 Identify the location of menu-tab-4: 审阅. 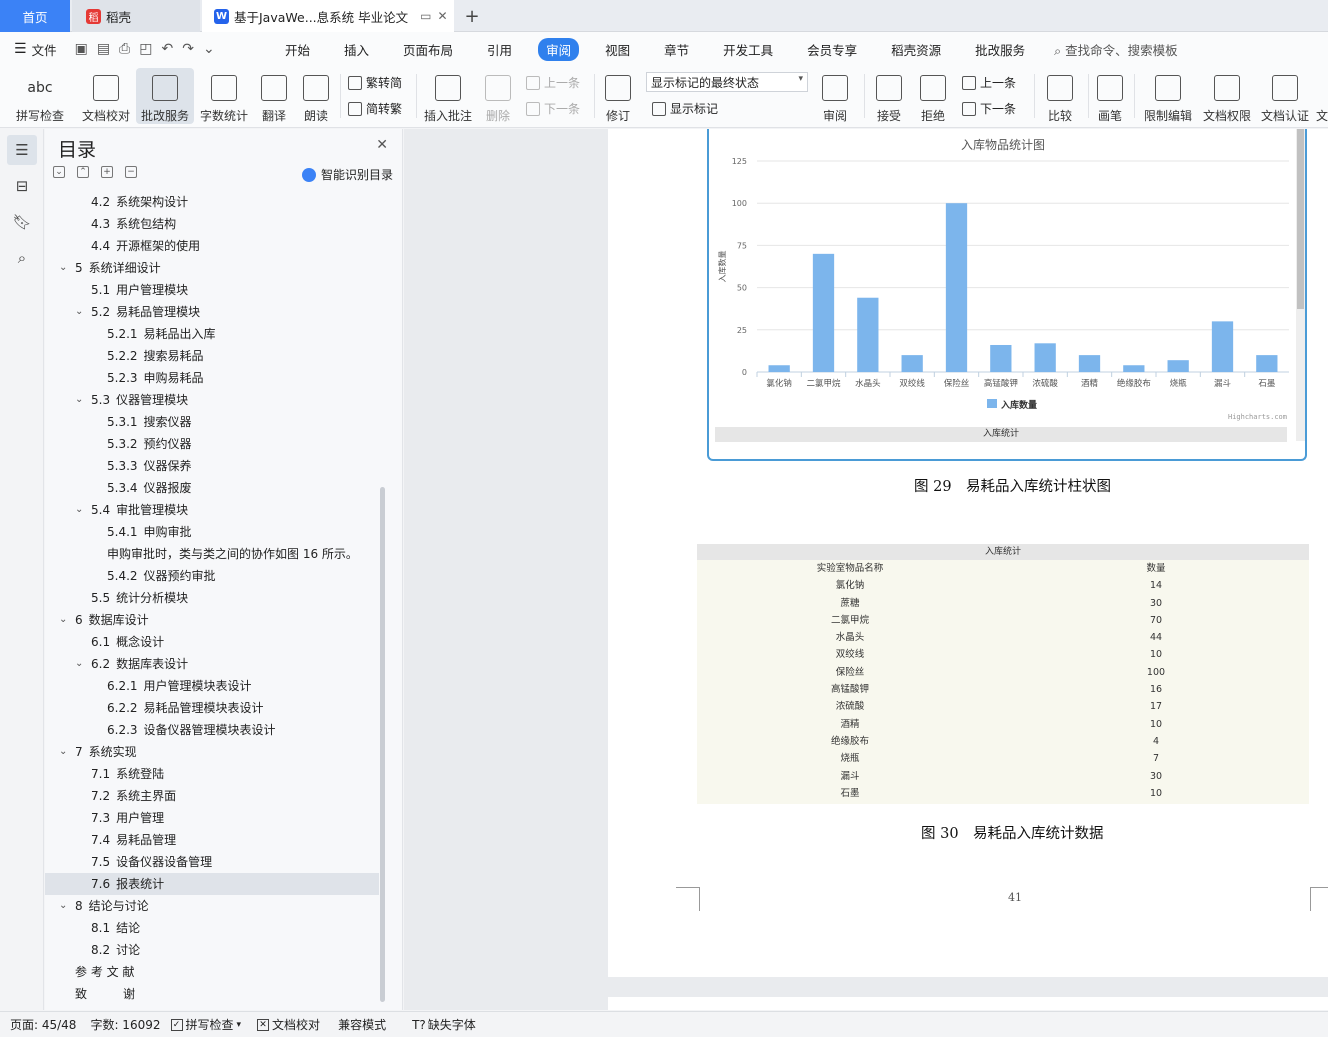
(559, 49).